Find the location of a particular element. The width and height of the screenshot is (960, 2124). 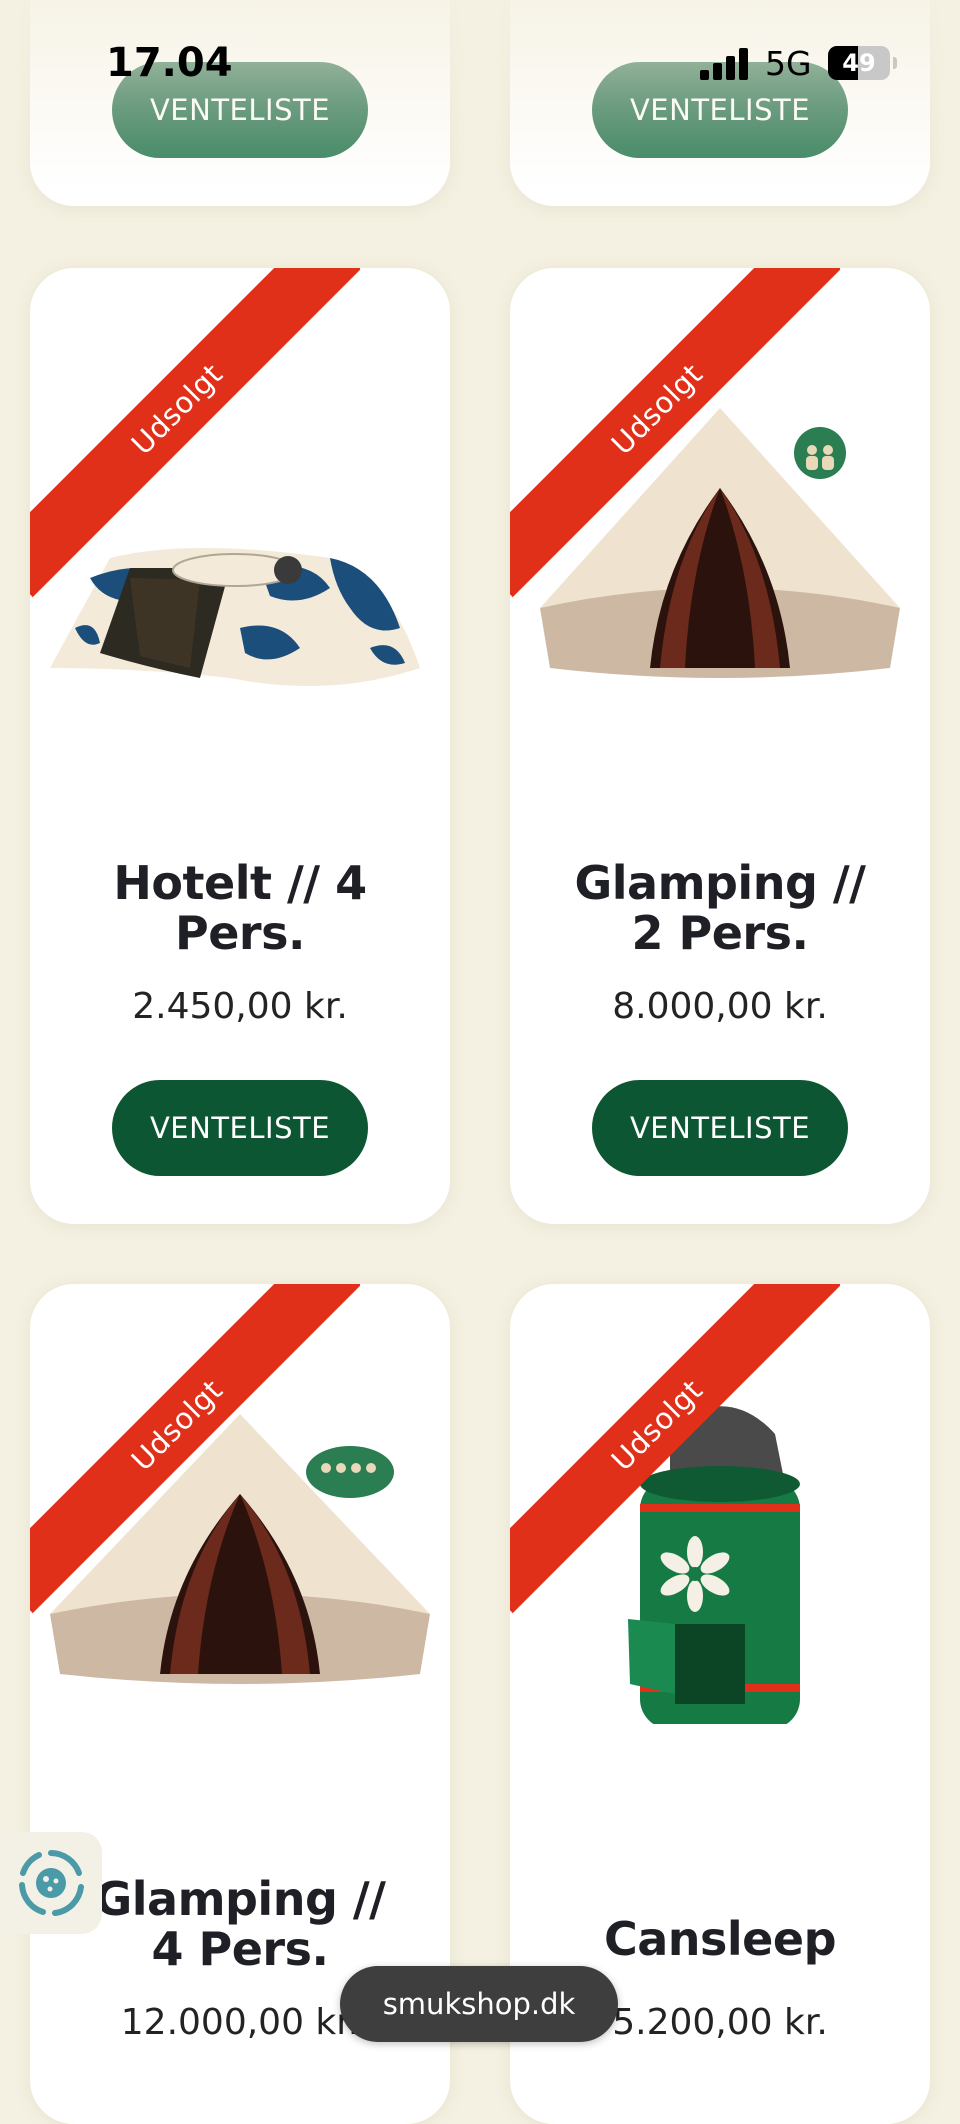

cookie-settings-button is located at coordinates (51, 1883).